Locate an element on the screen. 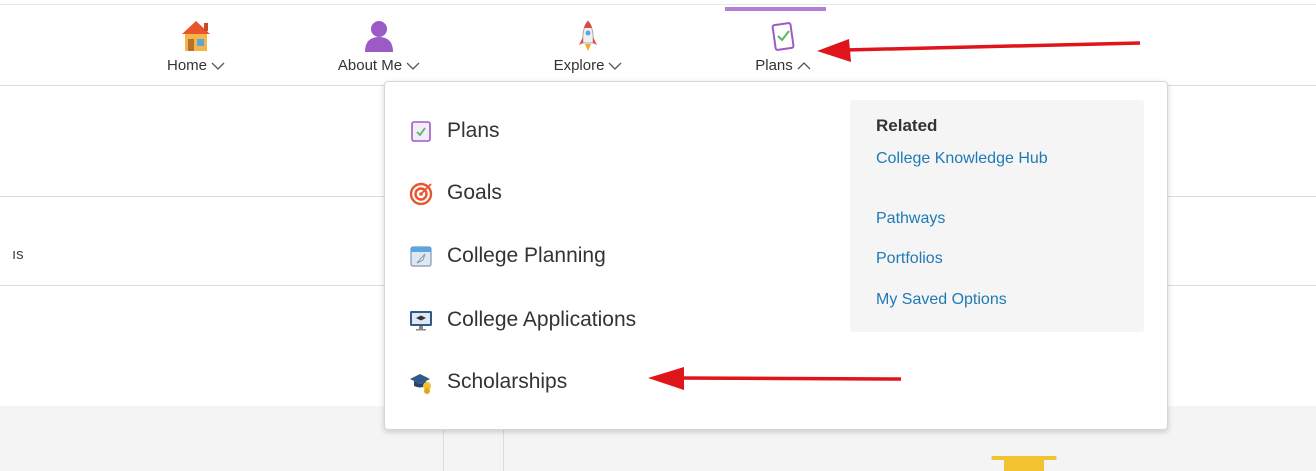  calendar-icon is located at coordinates (421, 256).